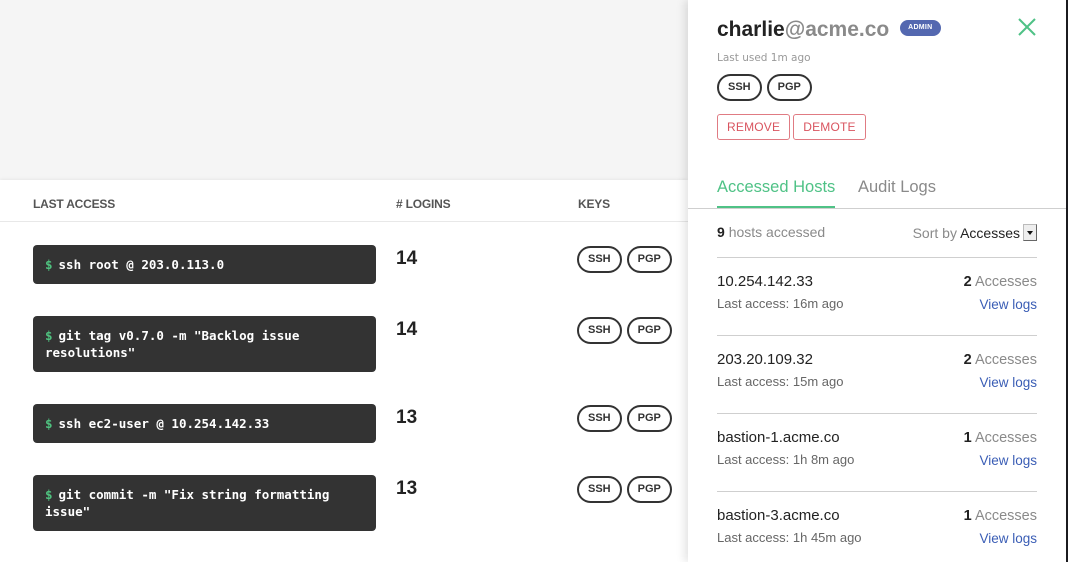  Describe the element at coordinates (721, 232) in the screenshot. I see `hosts-count: 9` at that location.